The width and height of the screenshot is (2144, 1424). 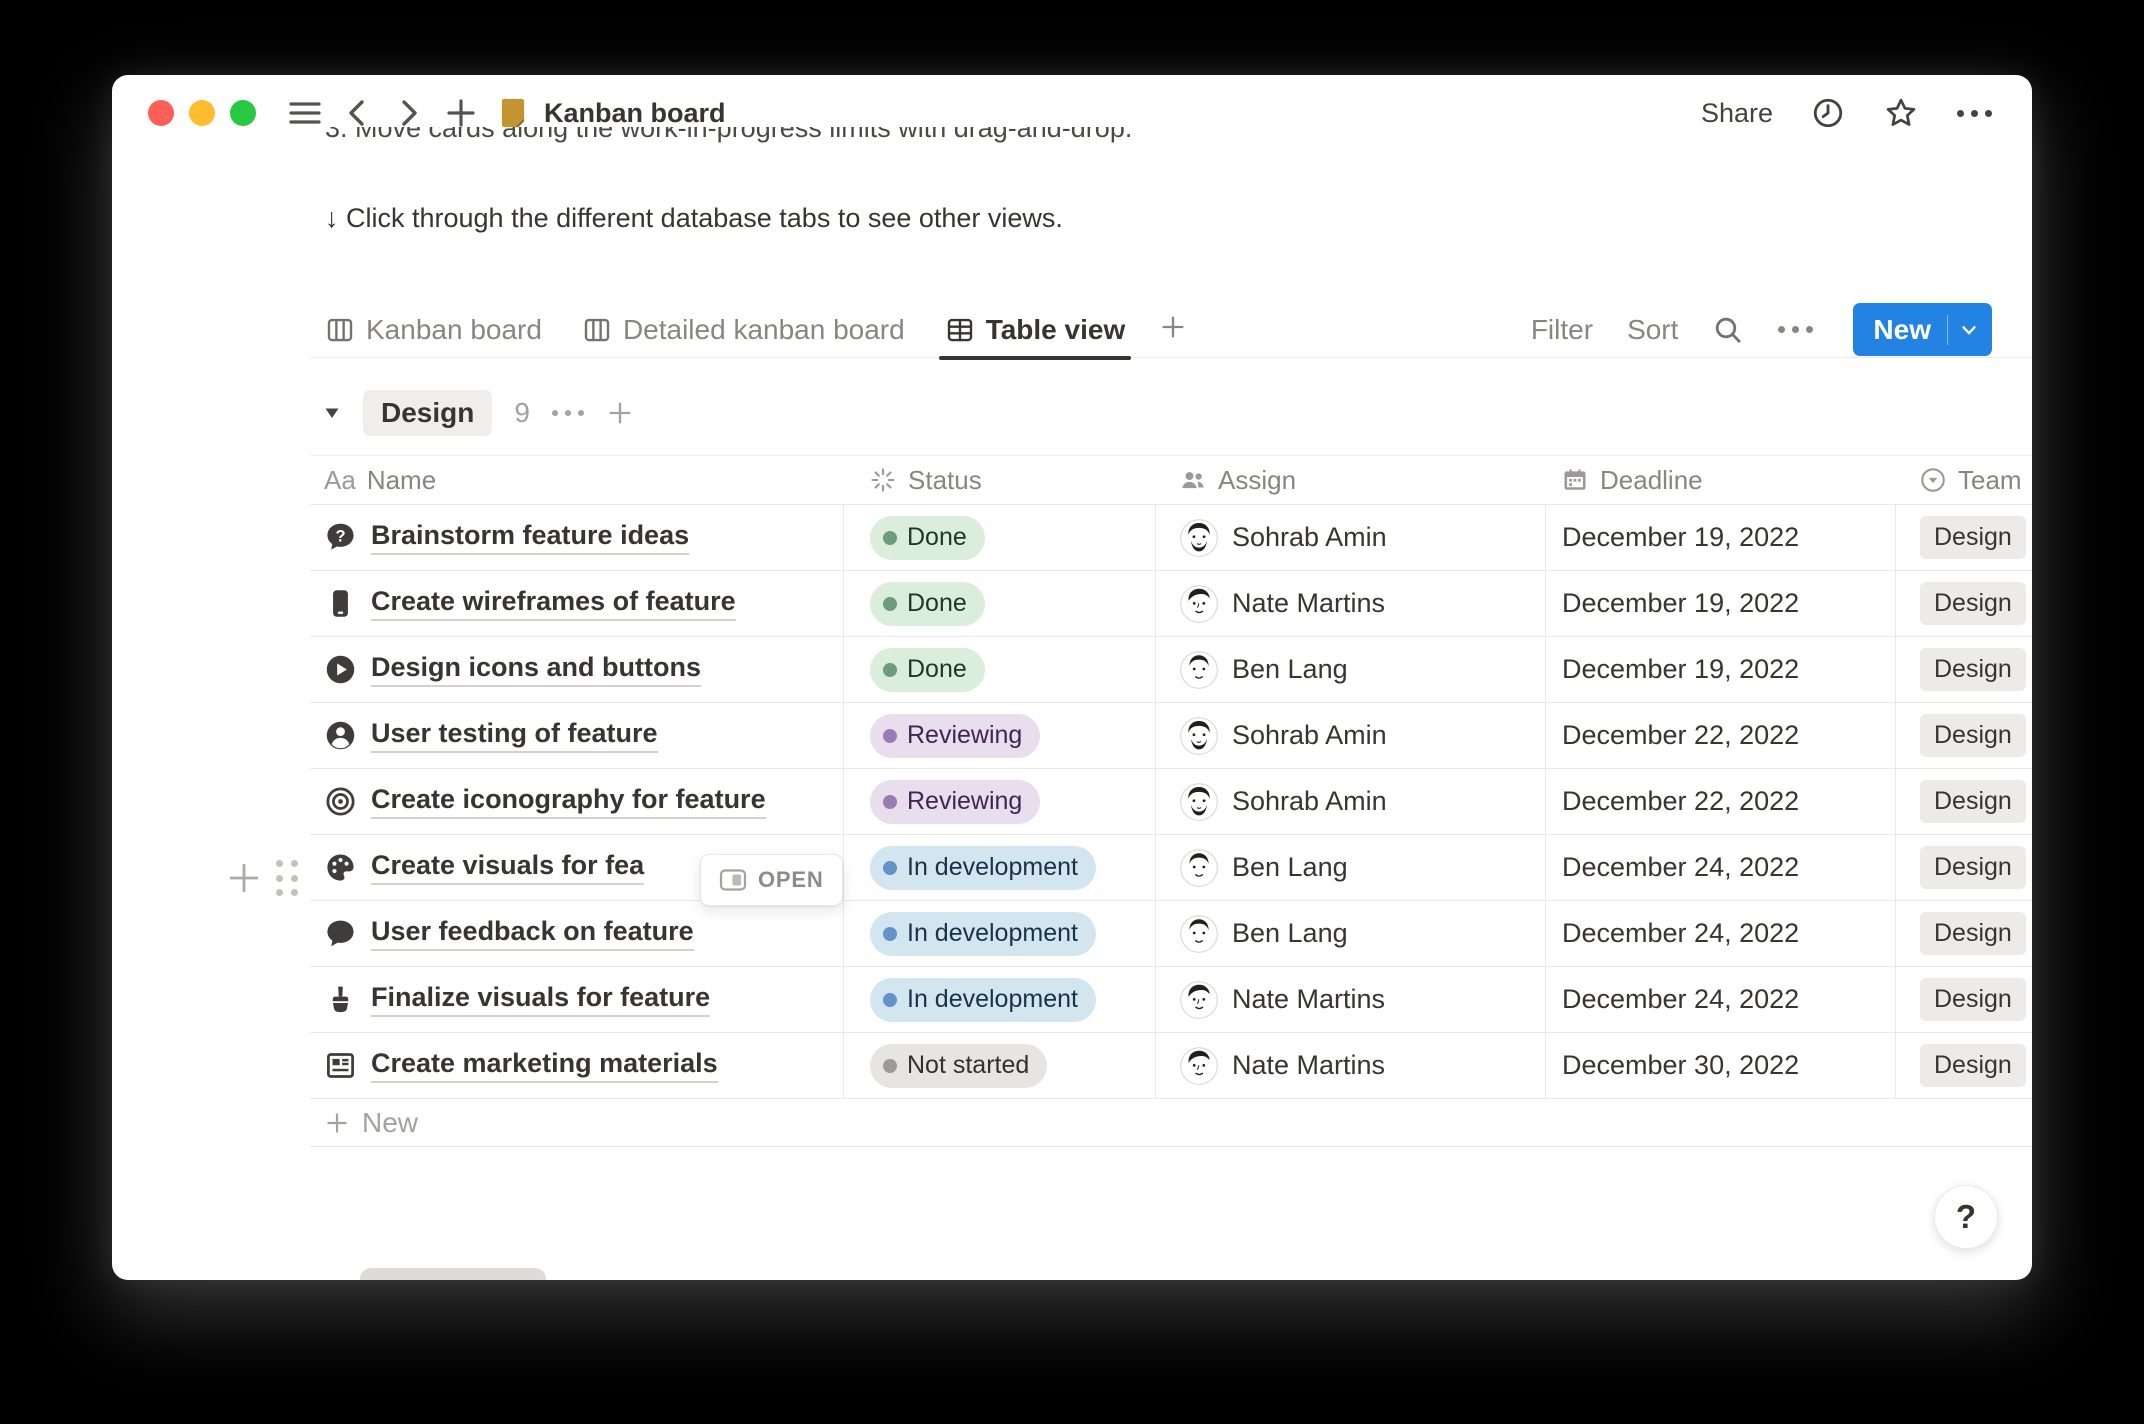 I want to click on tab-table-view: Table view, so click(x=1034, y=330).